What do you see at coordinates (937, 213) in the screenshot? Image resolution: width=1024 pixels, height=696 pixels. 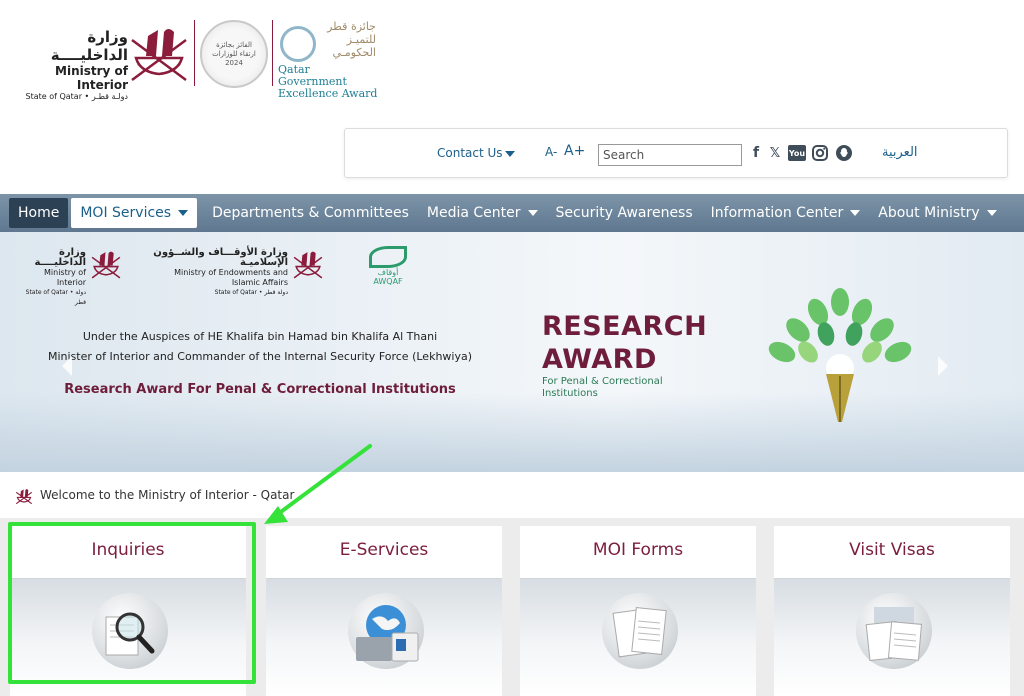 I see `nav-about-ministry: About Ministry` at bounding box center [937, 213].